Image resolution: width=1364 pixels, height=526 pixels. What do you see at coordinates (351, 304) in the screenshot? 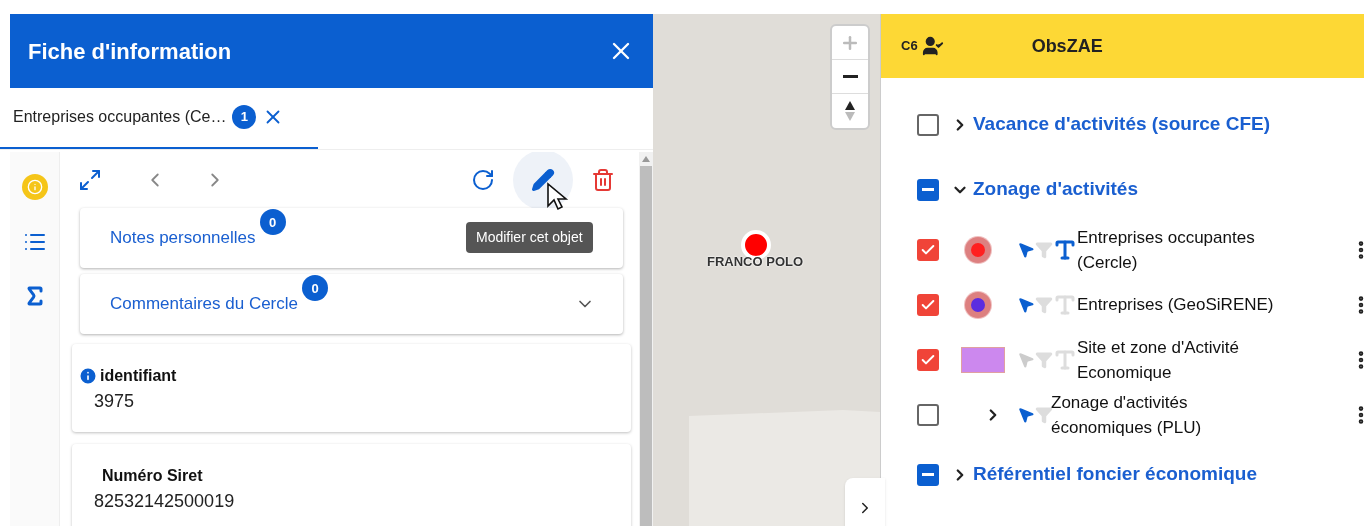
I see `section-card: Commentaires du Cercle 0` at bounding box center [351, 304].